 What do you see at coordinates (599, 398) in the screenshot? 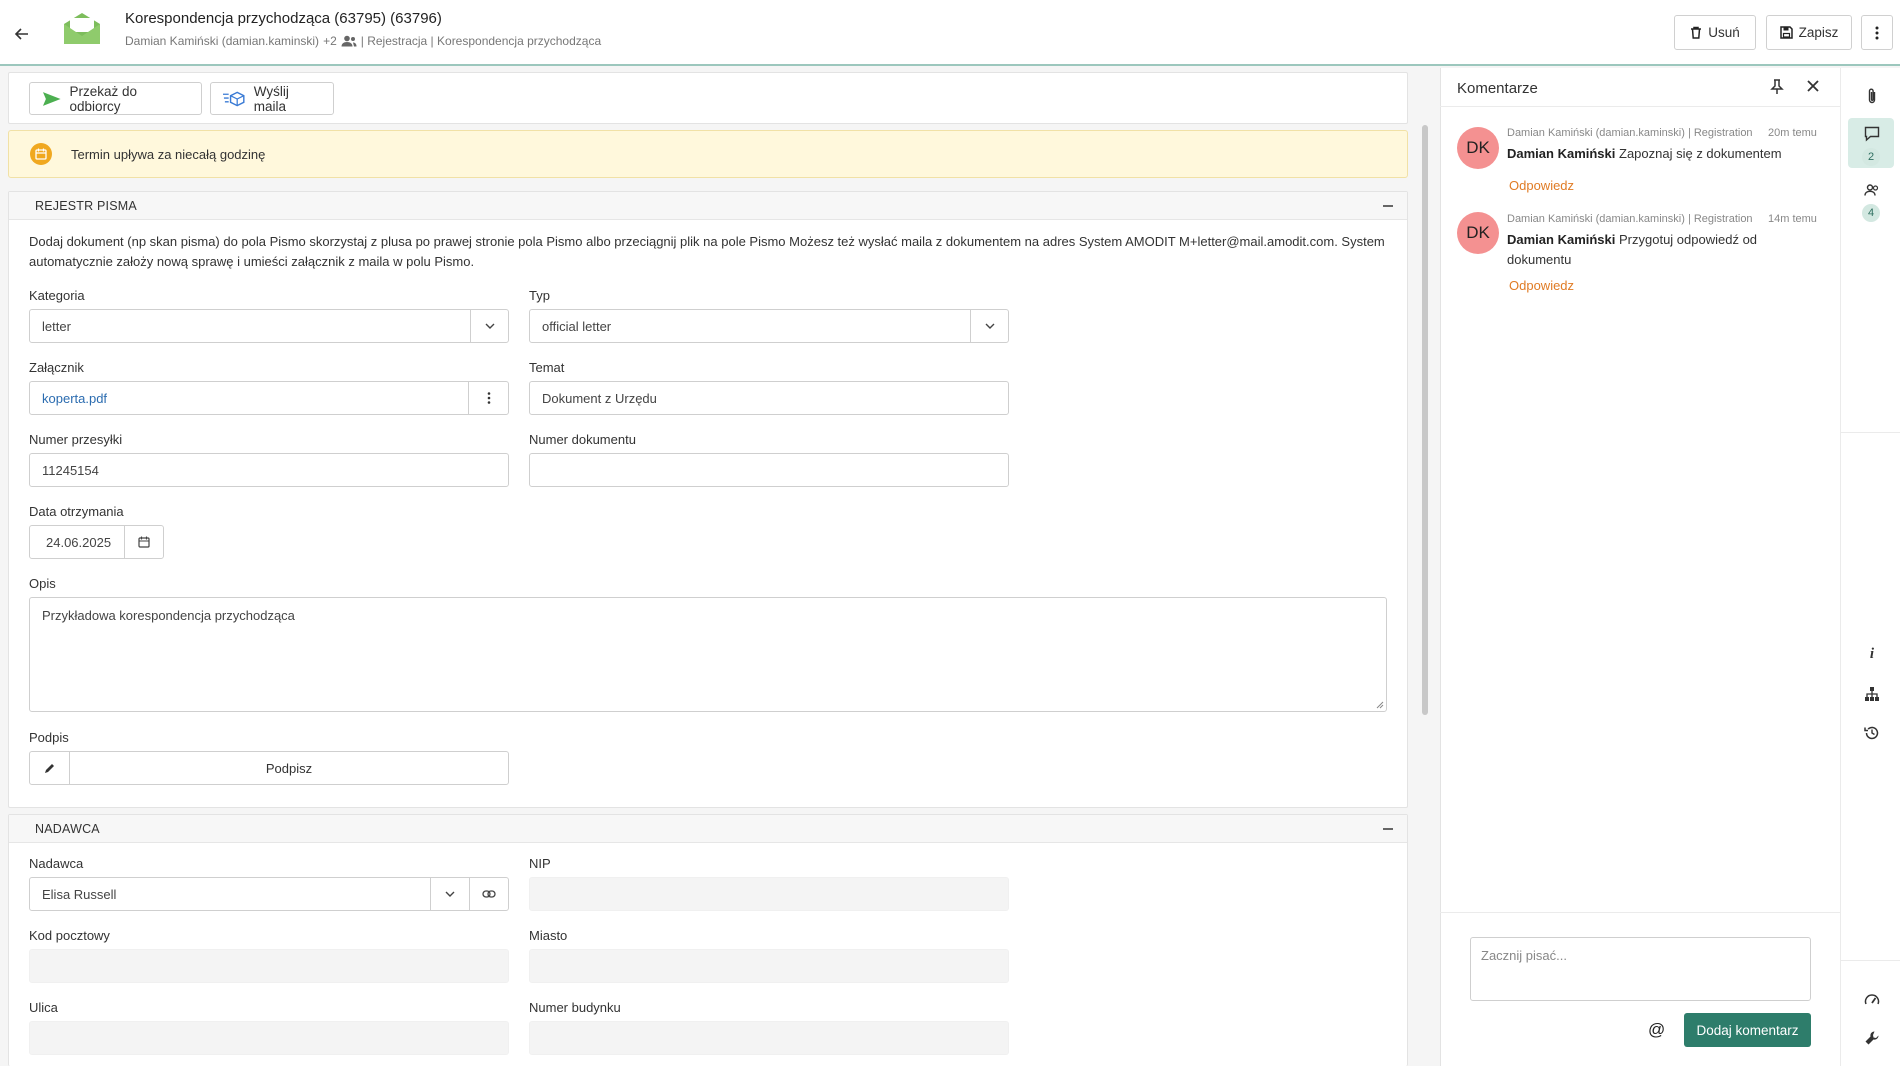
I see `subject-value: Dokument z Urzędu` at bounding box center [599, 398].